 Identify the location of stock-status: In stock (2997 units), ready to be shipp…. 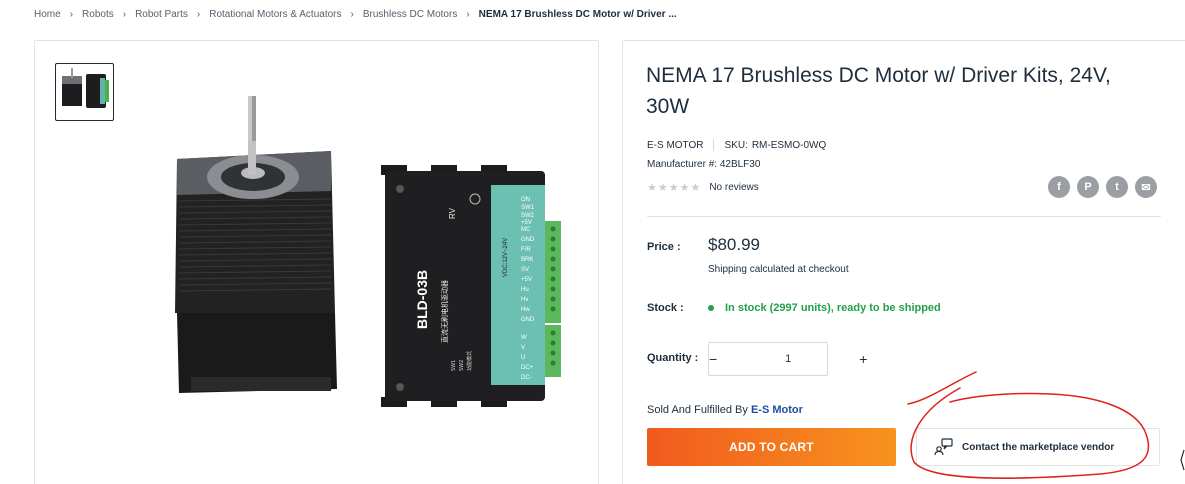
(824, 308).